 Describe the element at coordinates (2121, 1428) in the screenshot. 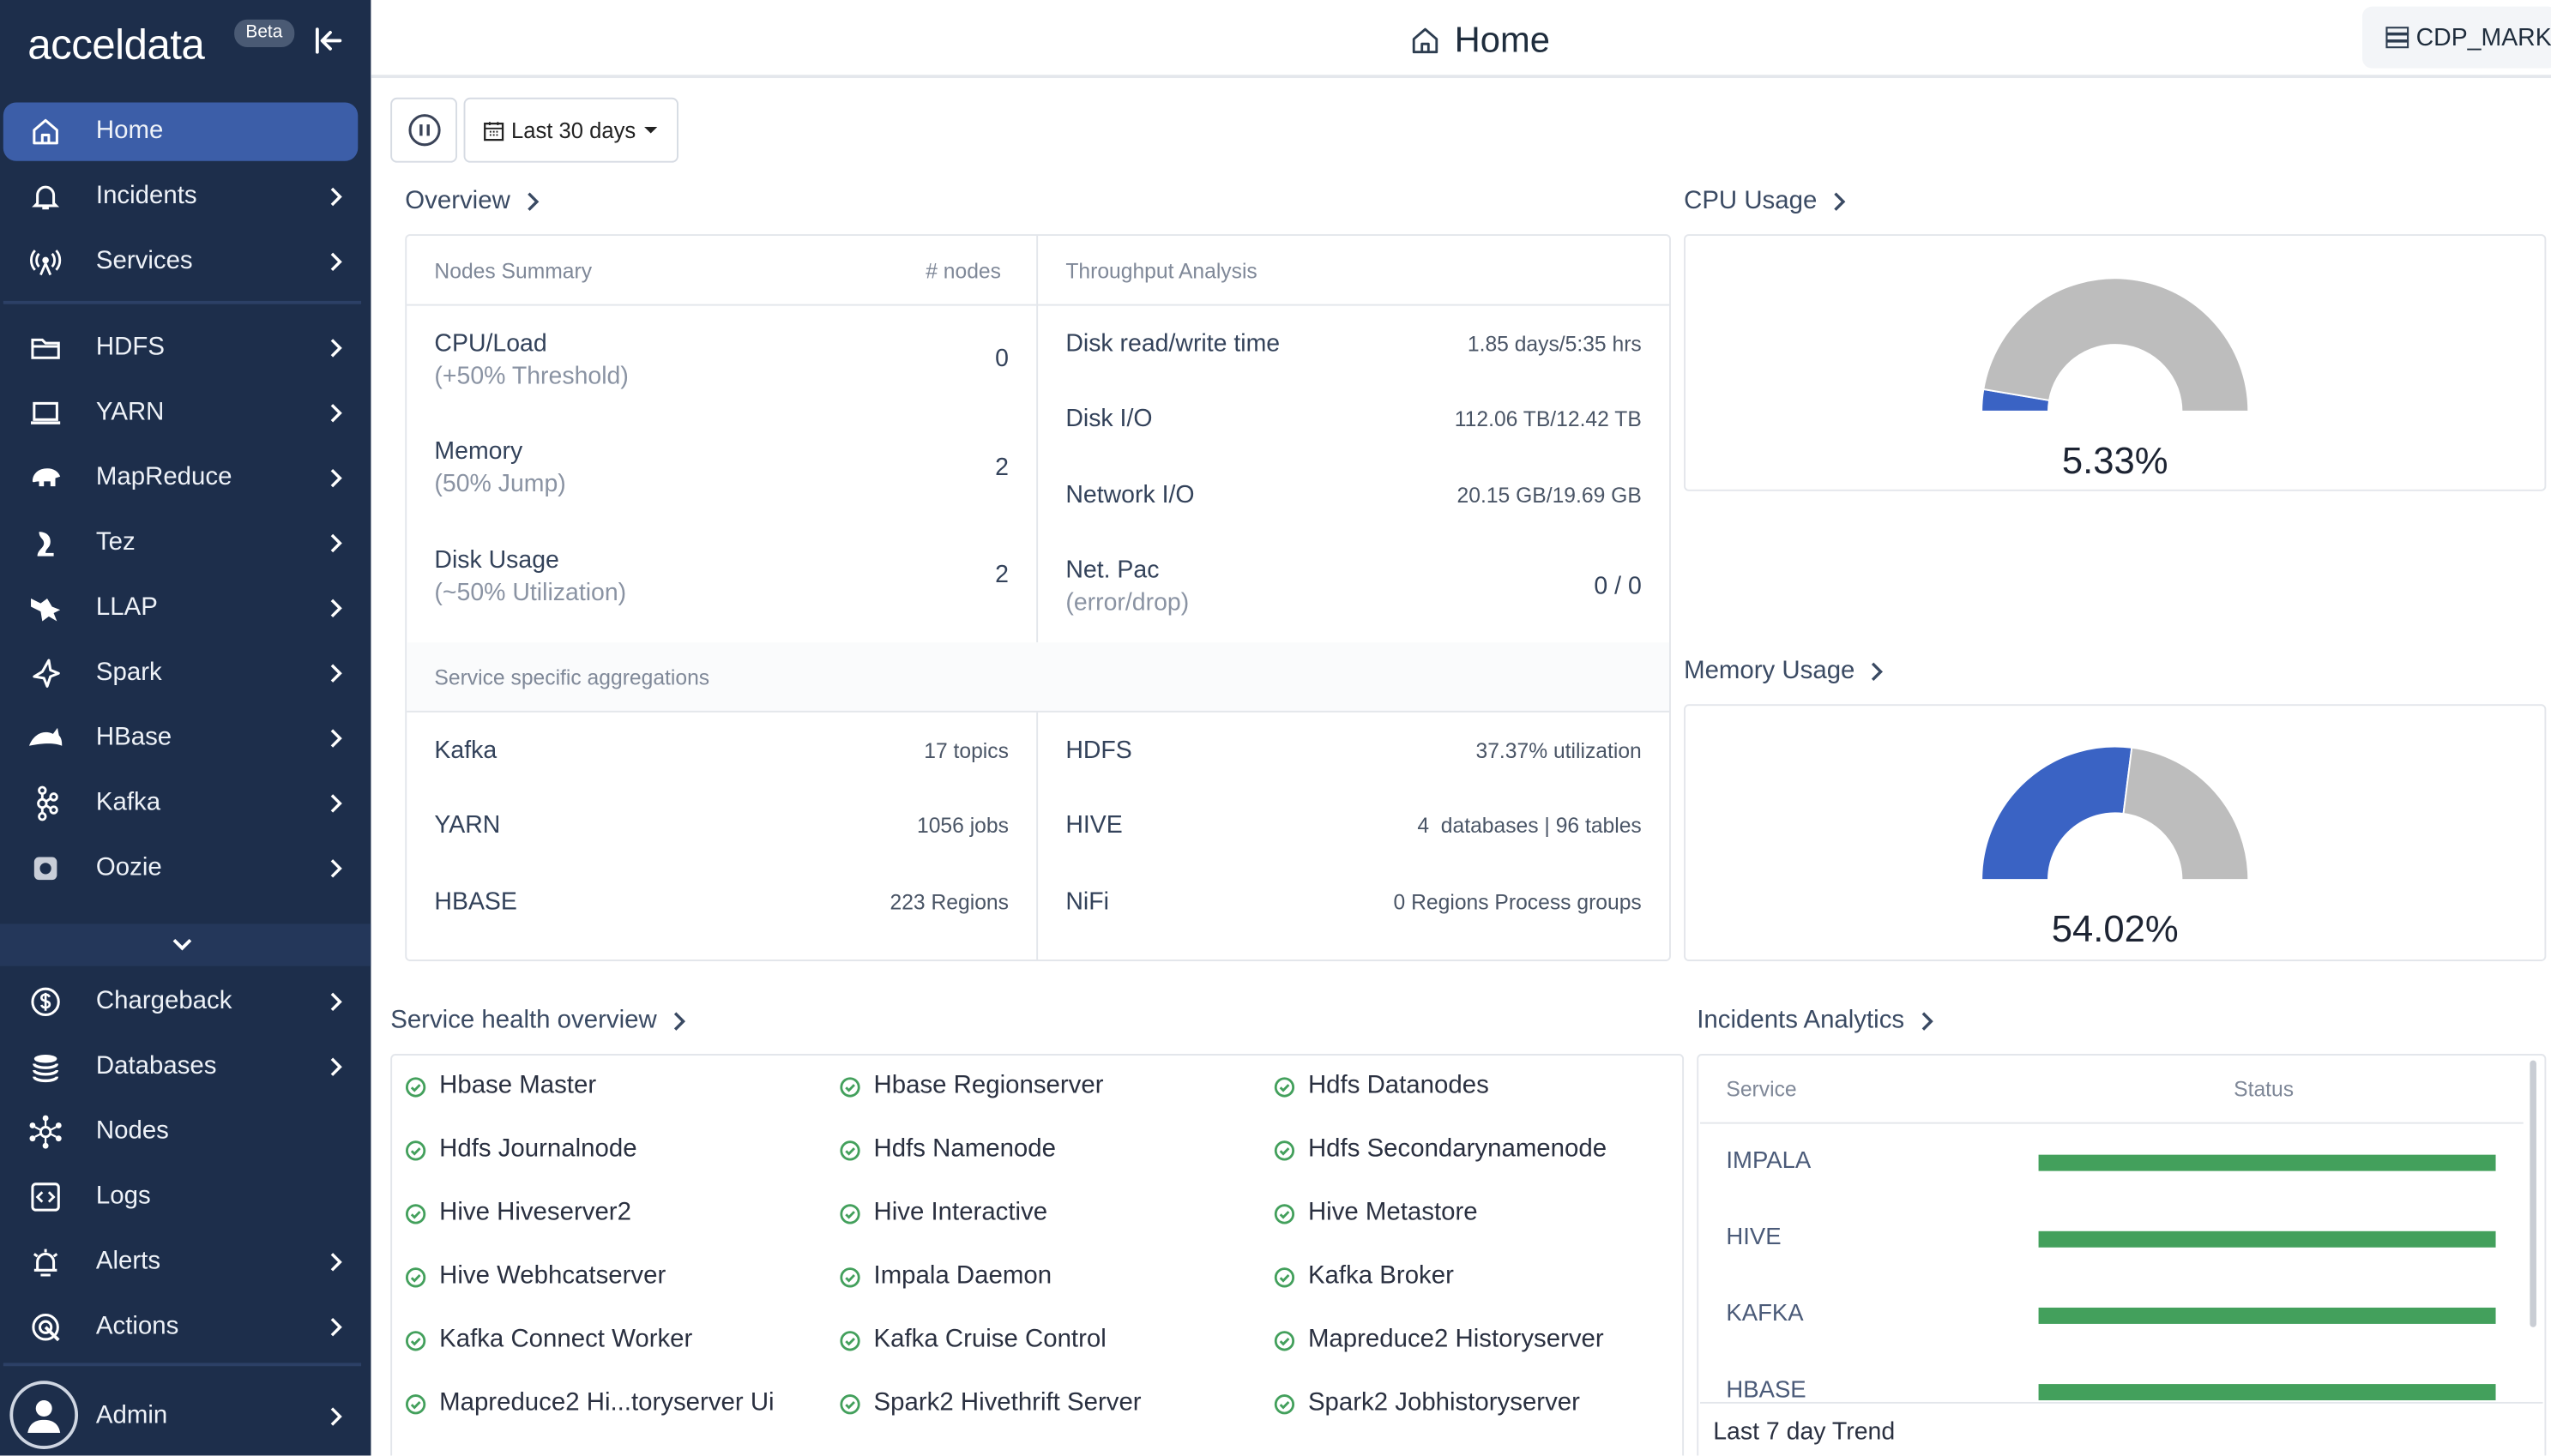

I see `incidents-footer: Last 7 day Trend` at that location.